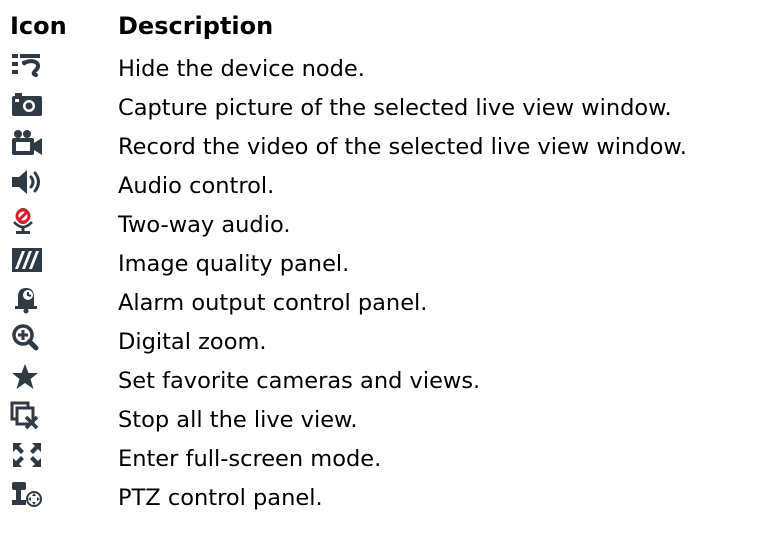  I want to click on table-row: Set favorite cameras and views., so click(388, 379).